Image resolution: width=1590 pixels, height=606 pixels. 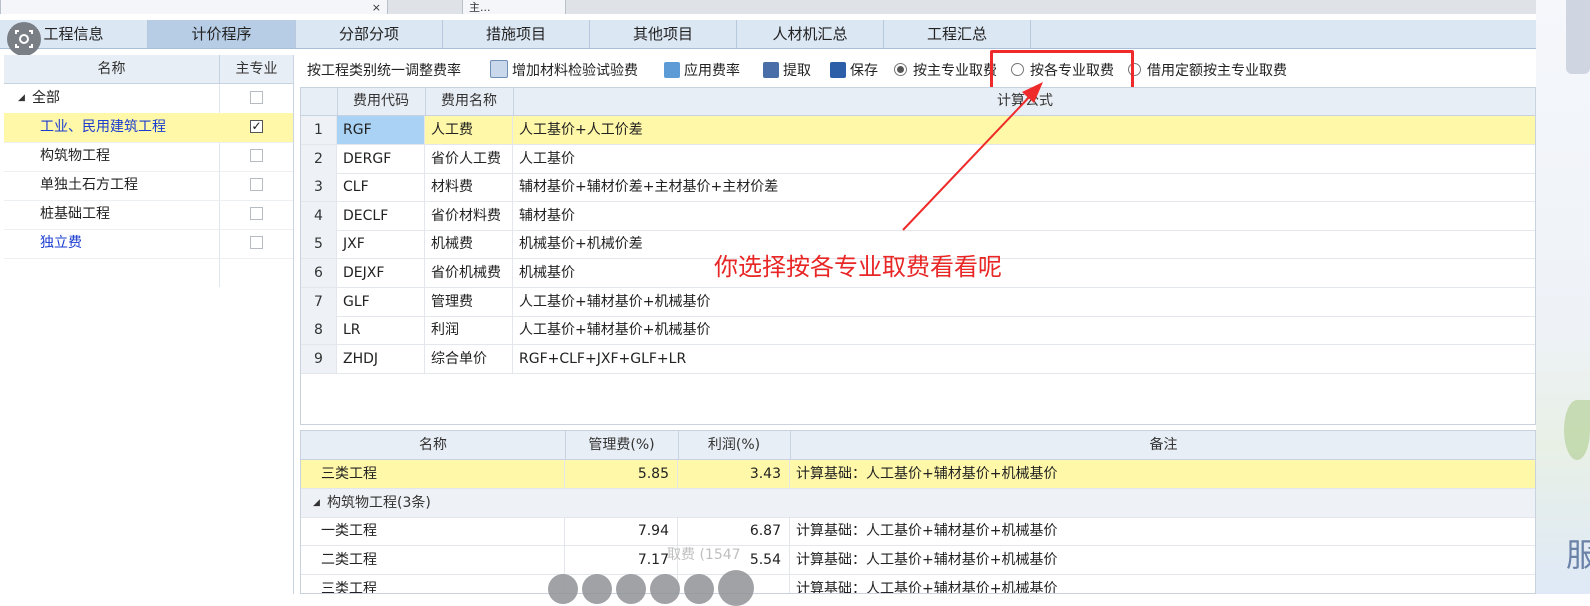 What do you see at coordinates (621, 474) in the screenshot?
I see `mgmt-fee-cell: 5.85` at bounding box center [621, 474].